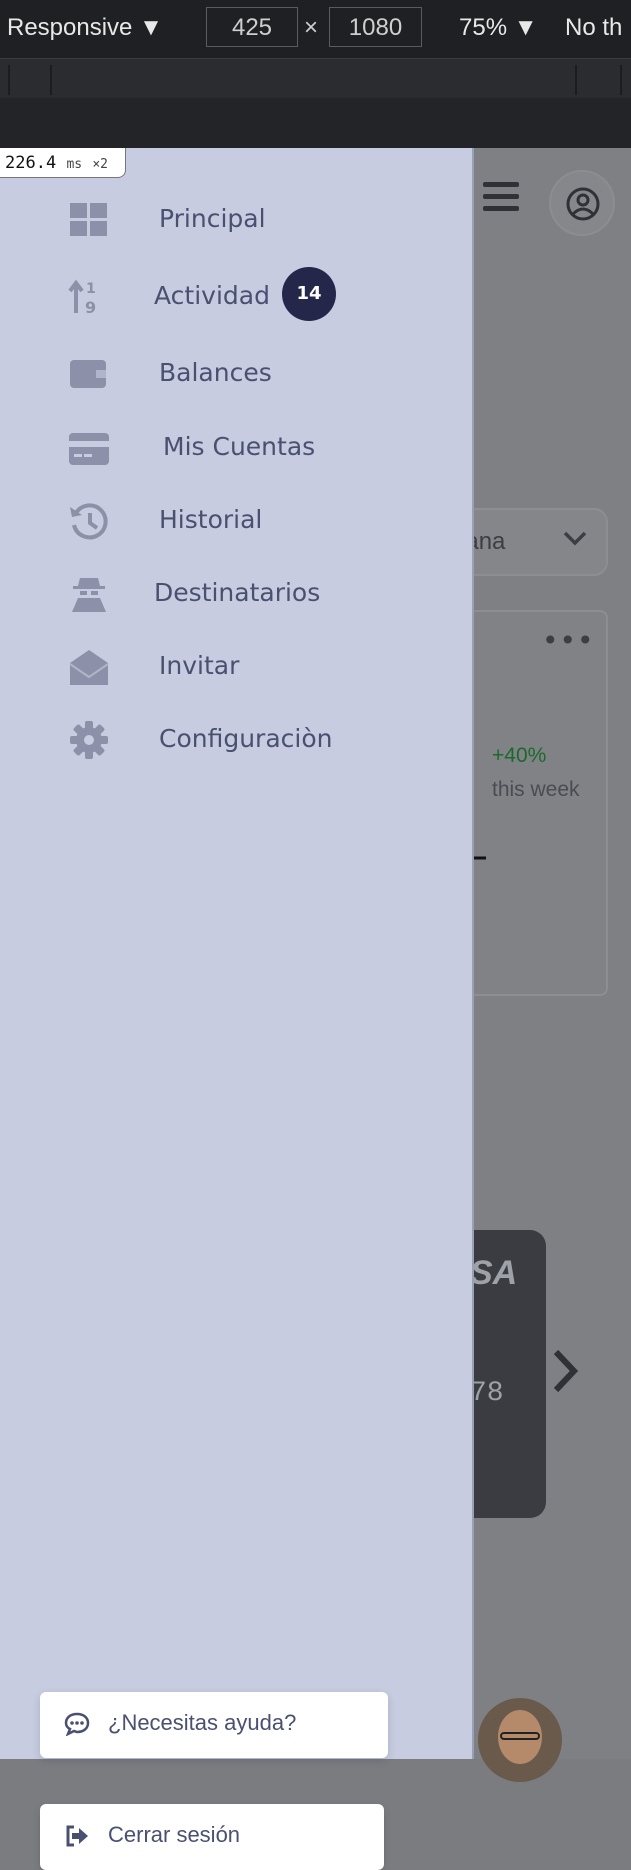  What do you see at coordinates (31, 163) in the screenshot?
I see `timing-value: 226.4` at bounding box center [31, 163].